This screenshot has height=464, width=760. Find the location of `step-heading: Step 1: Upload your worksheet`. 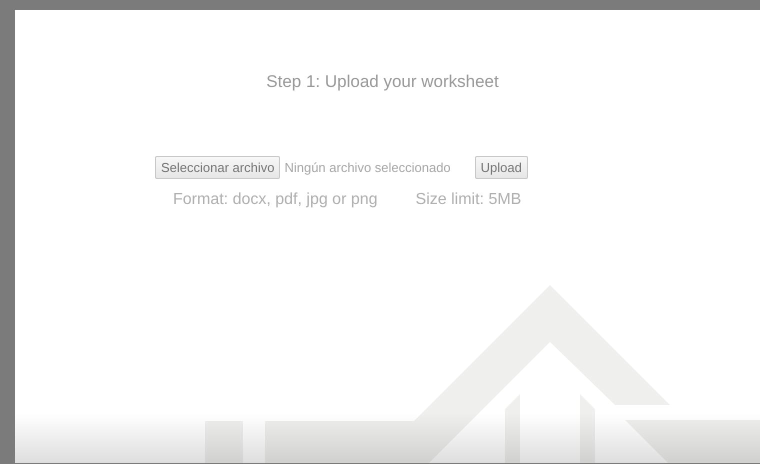

step-heading: Step 1: Upload your worksheet is located at coordinates (382, 81).